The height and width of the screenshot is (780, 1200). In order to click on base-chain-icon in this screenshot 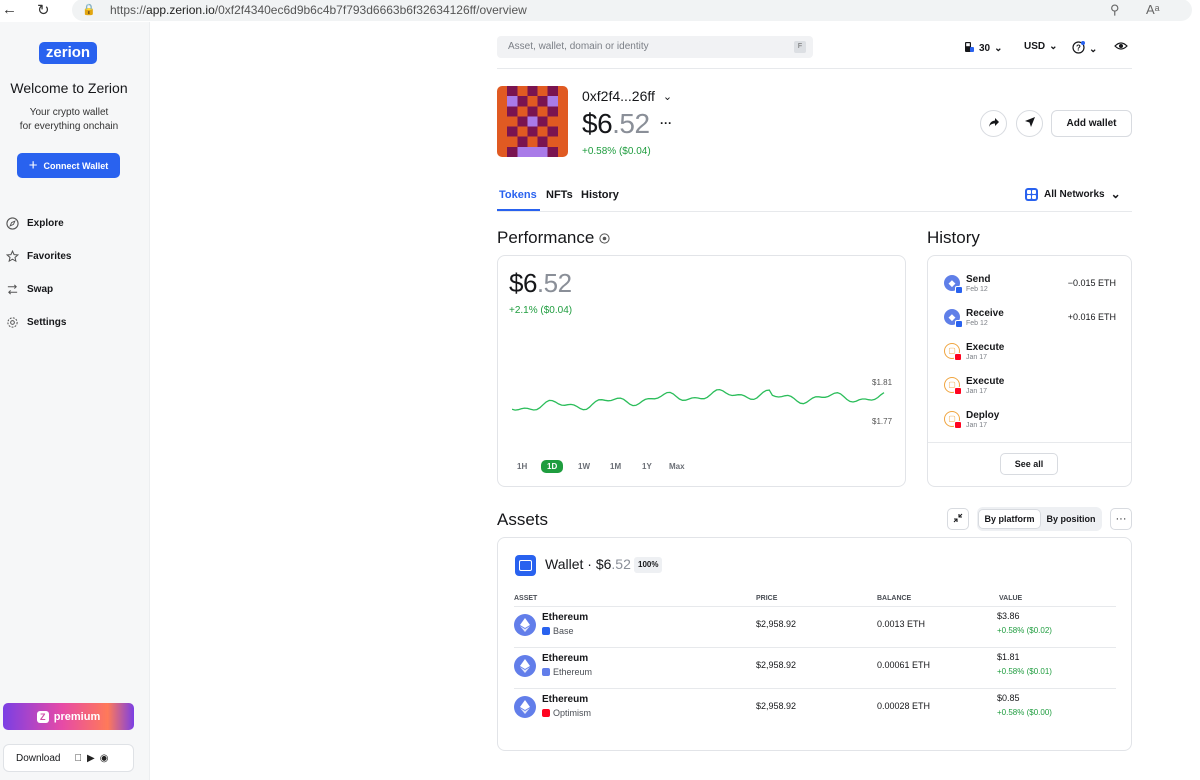, I will do `click(546, 631)`.